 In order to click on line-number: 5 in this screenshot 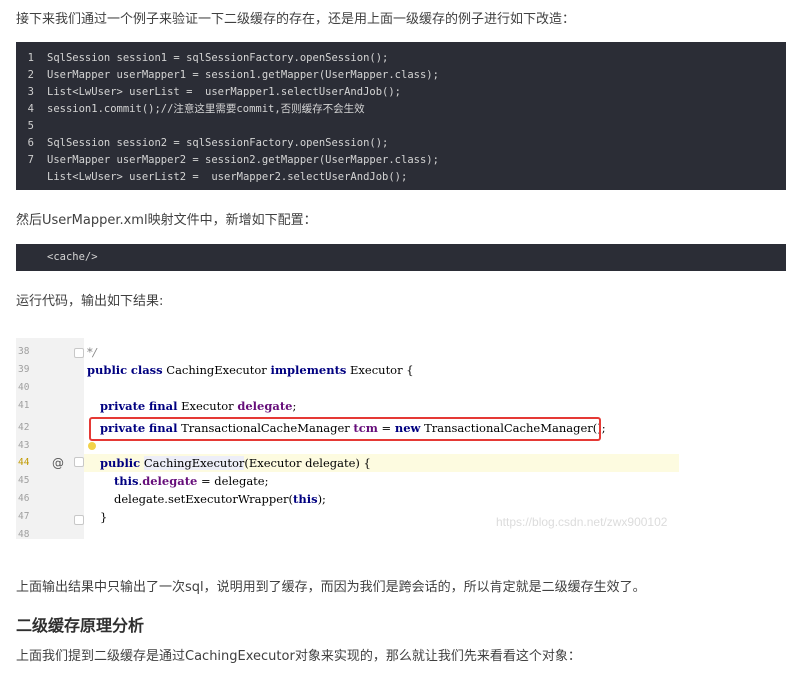, I will do `click(30, 126)`.